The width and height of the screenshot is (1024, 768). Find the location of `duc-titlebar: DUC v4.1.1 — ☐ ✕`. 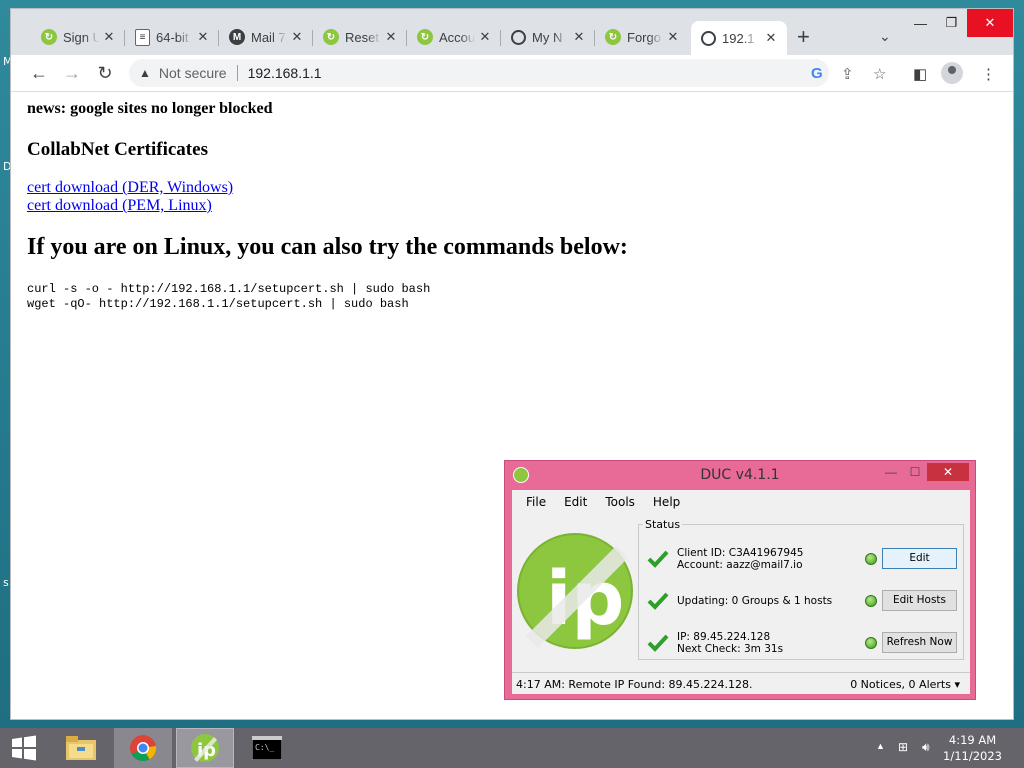

duc-titlebar: DUC v4.1.1 — ☐ ✕ is located at coordinates (740, 475).